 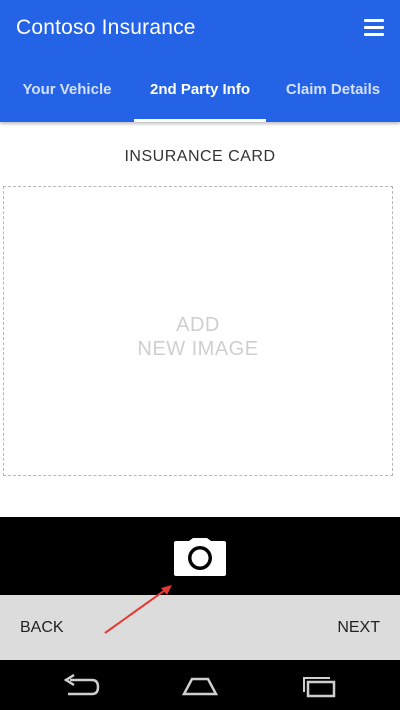 What do you see at coordinates (198, 349) in the screenshot?
I see `add-image-line2: NEW IMAGE` at bounding box center [198, 349].